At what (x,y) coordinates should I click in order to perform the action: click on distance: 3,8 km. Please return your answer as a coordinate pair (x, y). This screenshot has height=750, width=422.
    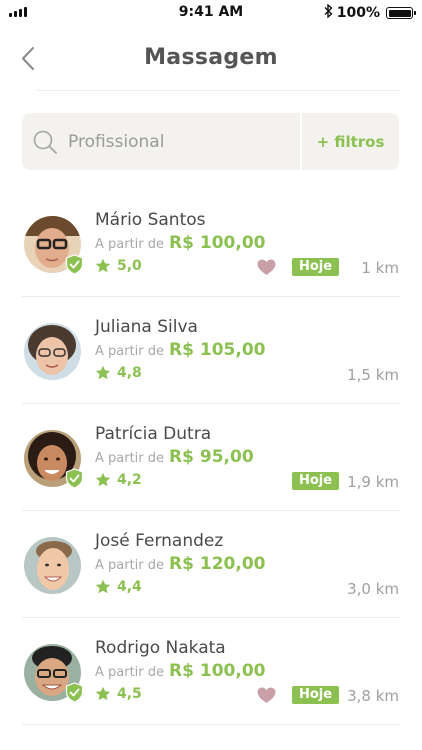
    Looking at the image, I should click on (373, 696).